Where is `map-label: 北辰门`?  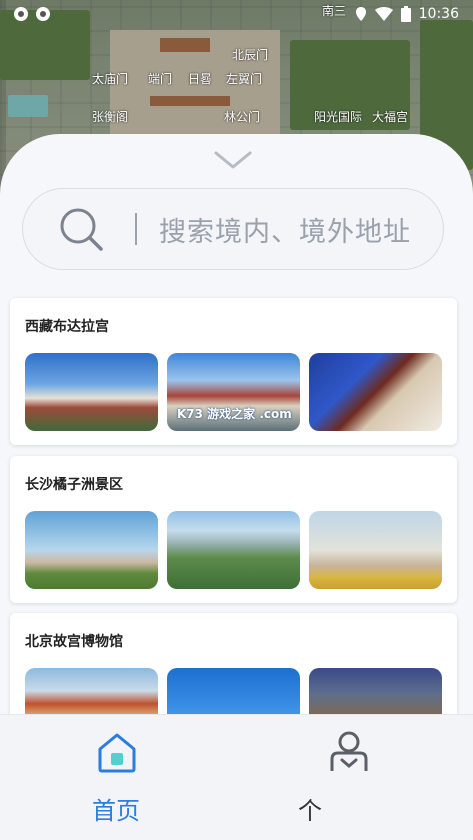
map-label: 北辰门 is located at coordinates (250, 55).